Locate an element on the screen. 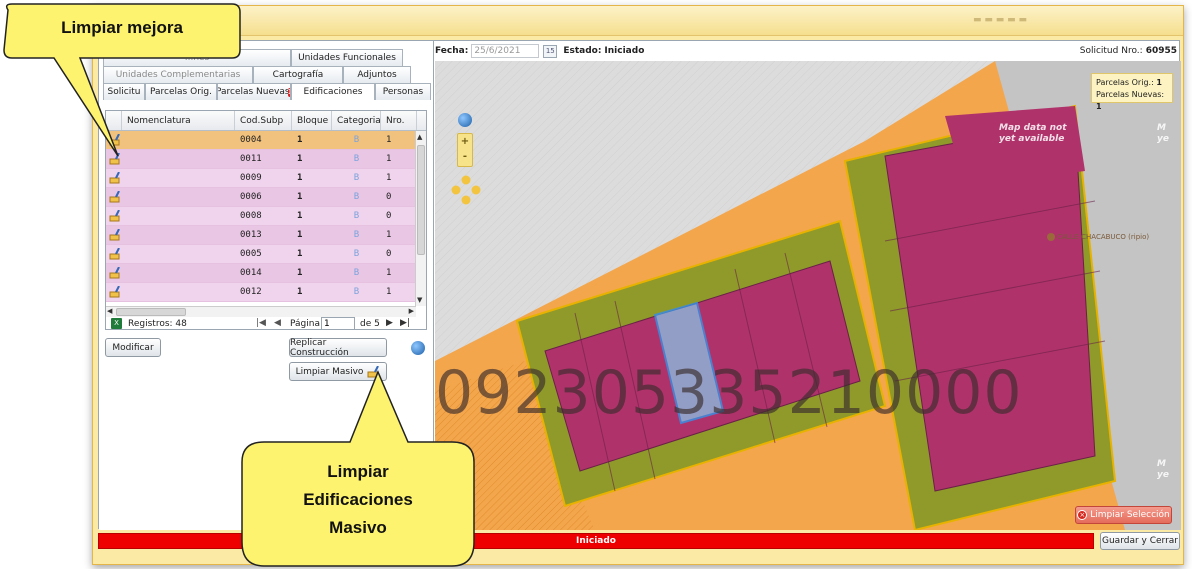 This screenshot has width=1192, height=569. next-page-icon: ▶ is located at coordinates (389, 323).